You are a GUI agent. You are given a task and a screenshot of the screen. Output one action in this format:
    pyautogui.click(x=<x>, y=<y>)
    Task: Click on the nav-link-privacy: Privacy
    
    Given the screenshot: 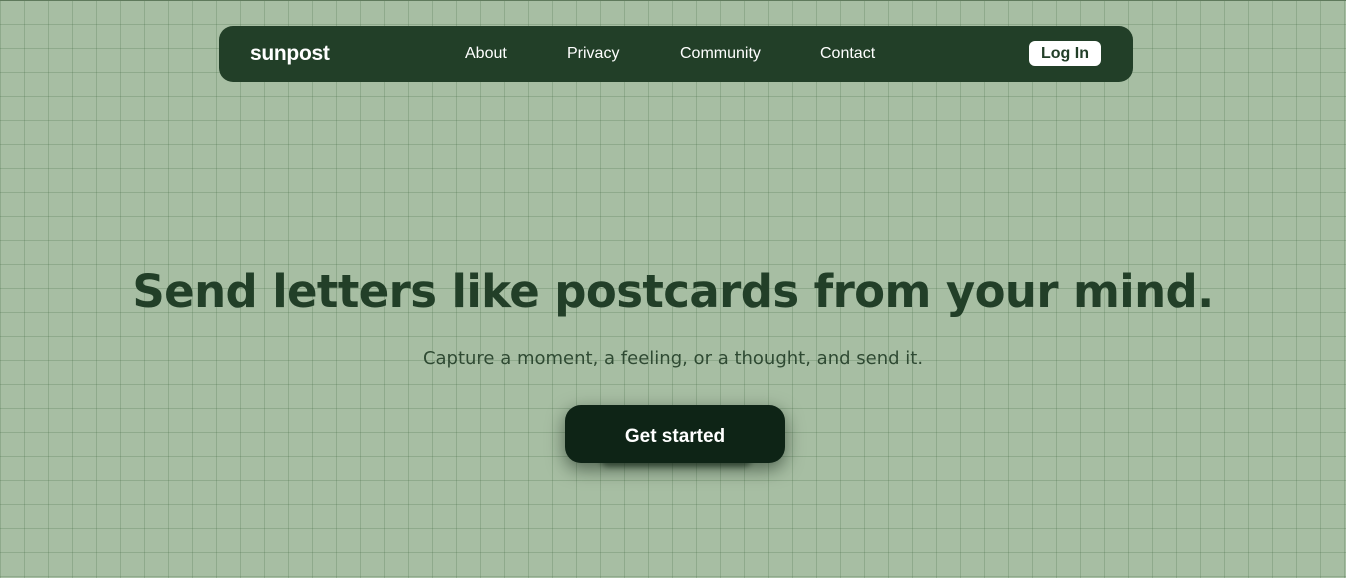 What is the action you would take?
    pyautogui.click(x=593, y=54)
    